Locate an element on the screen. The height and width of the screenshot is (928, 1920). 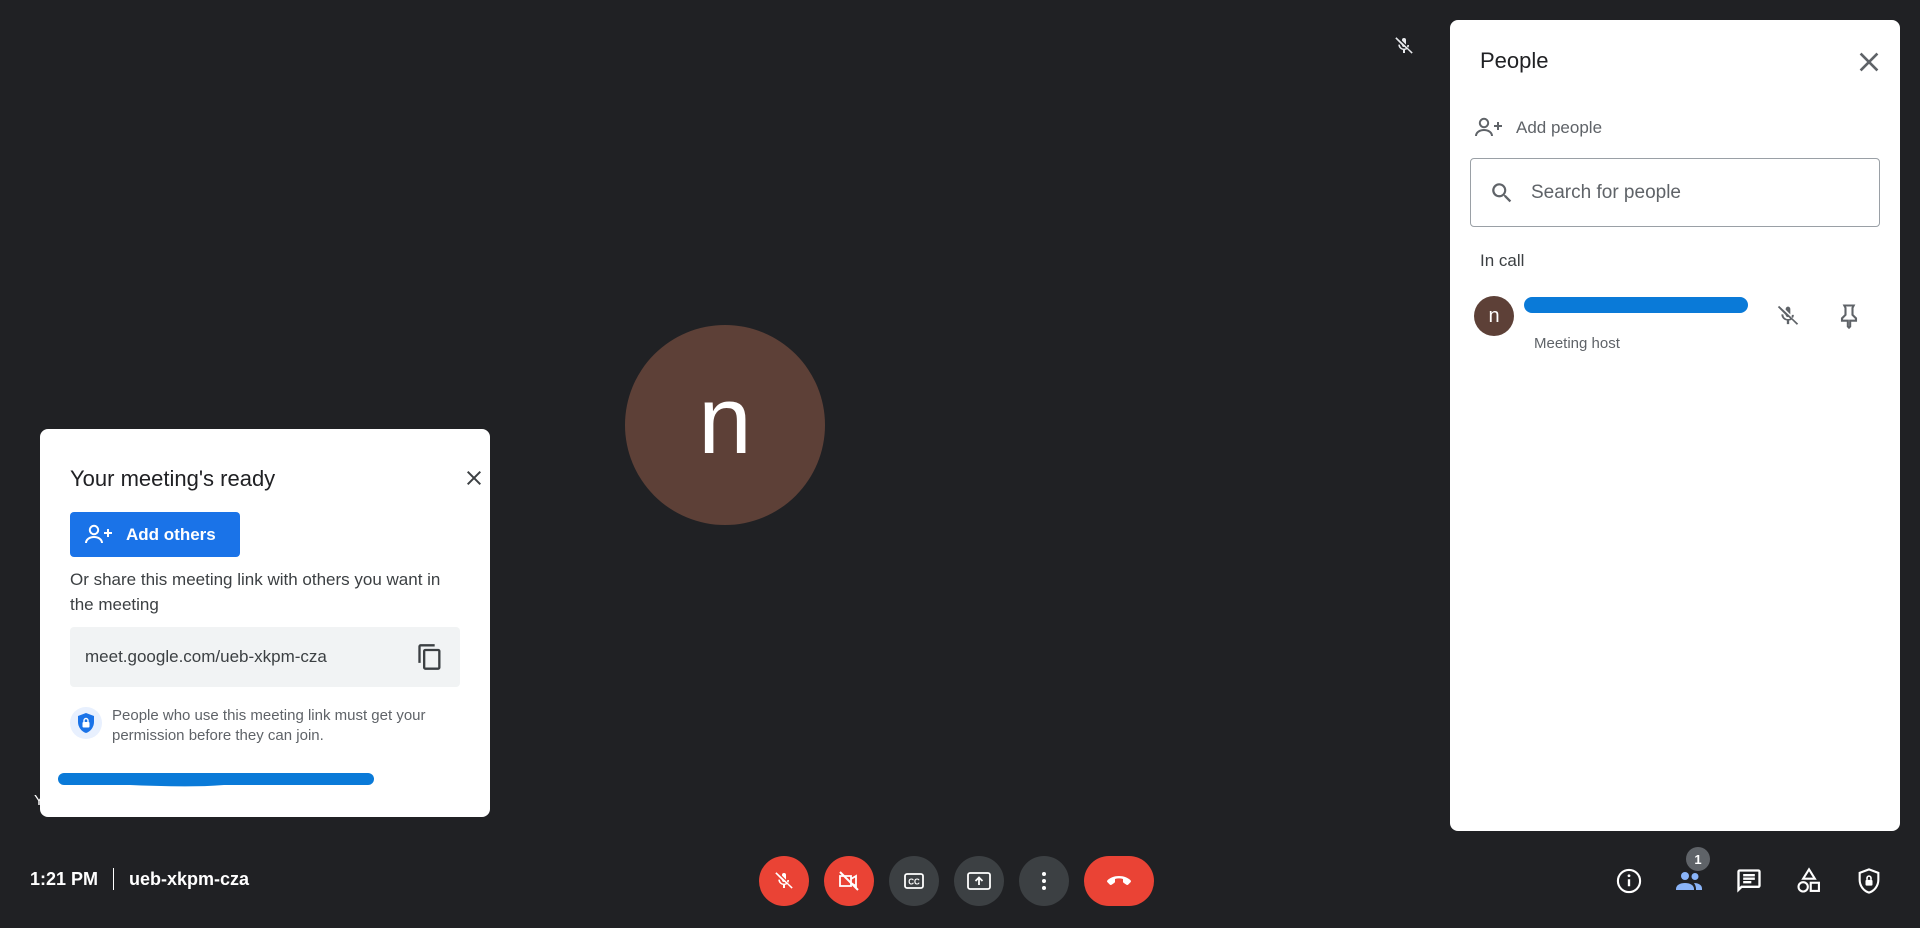
side-panel-controls: 1 is located at coordinates (1749, 873).